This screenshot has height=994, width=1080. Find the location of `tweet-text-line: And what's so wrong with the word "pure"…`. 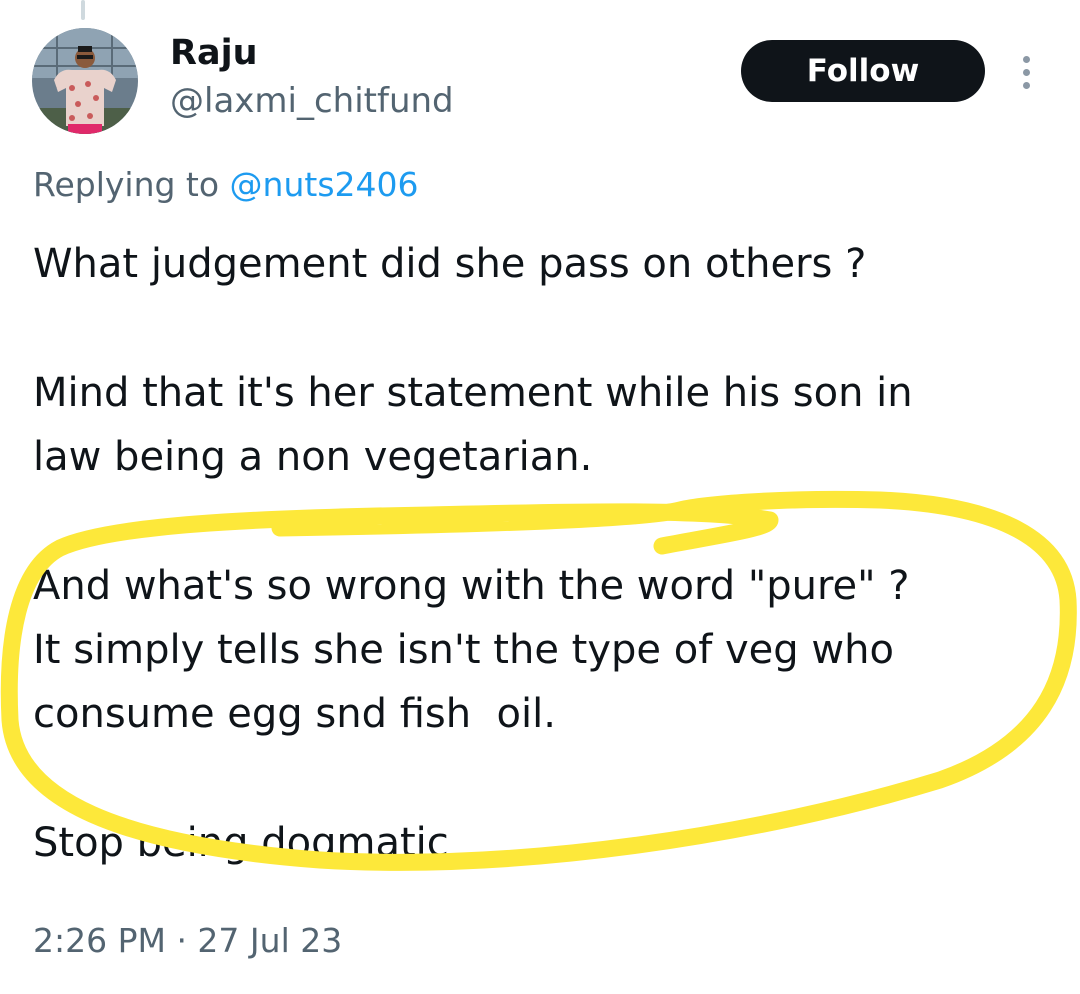

tweet-text-line: And what's so wrong with the word "pure"… is located at coordinates (471, 586).